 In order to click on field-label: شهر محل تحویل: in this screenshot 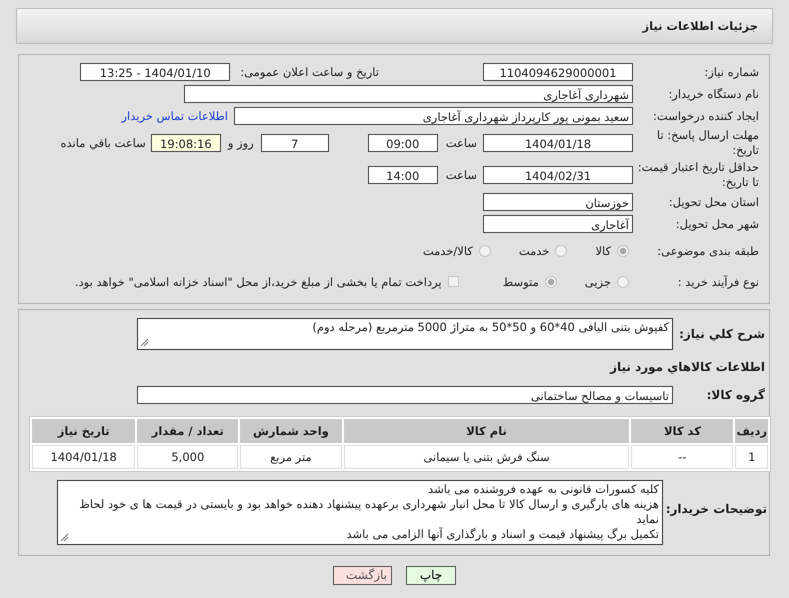, I will do `click(717, 224)`.